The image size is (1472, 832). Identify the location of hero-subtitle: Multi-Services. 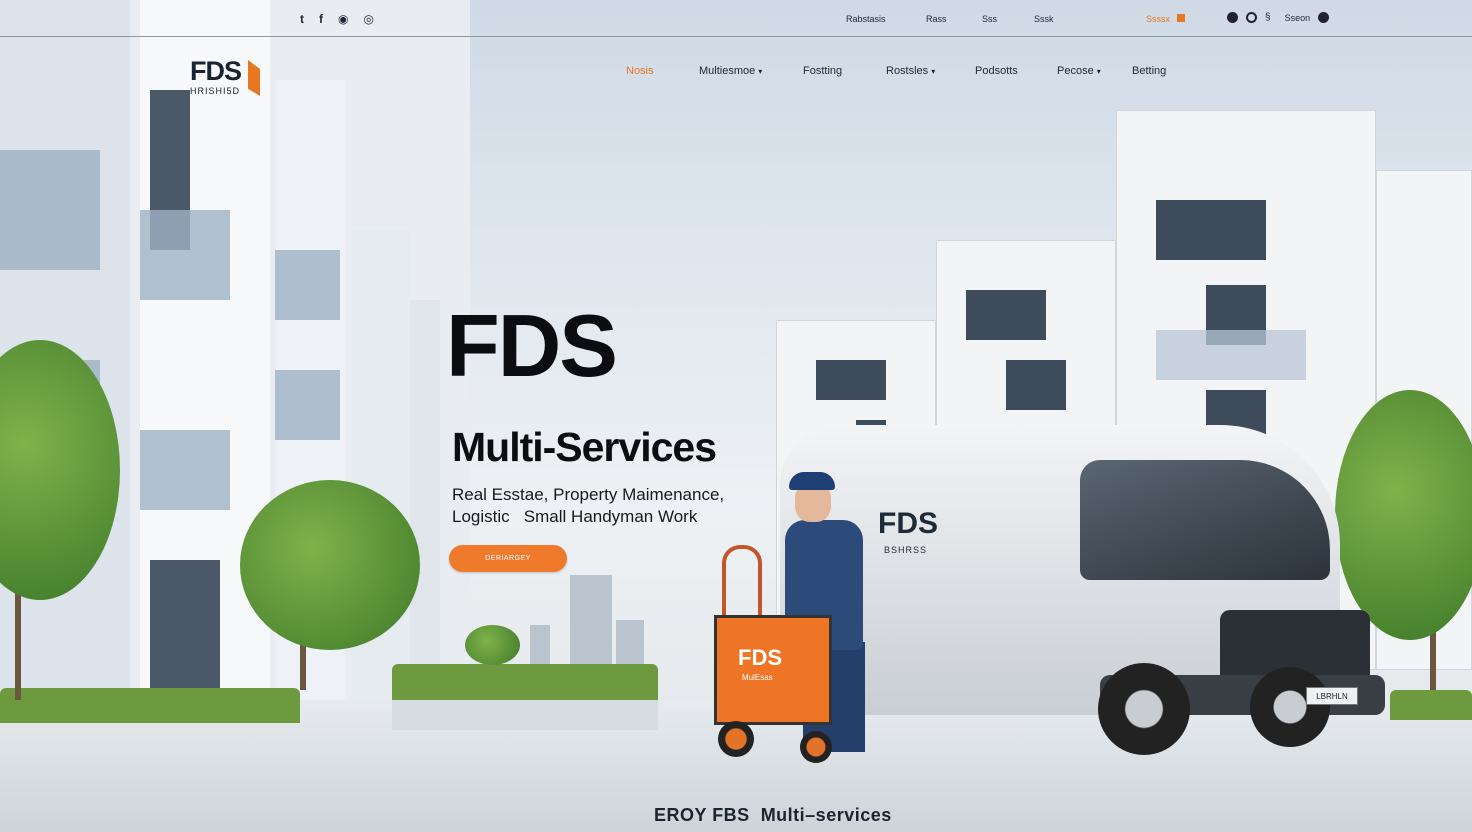
(584, 447).